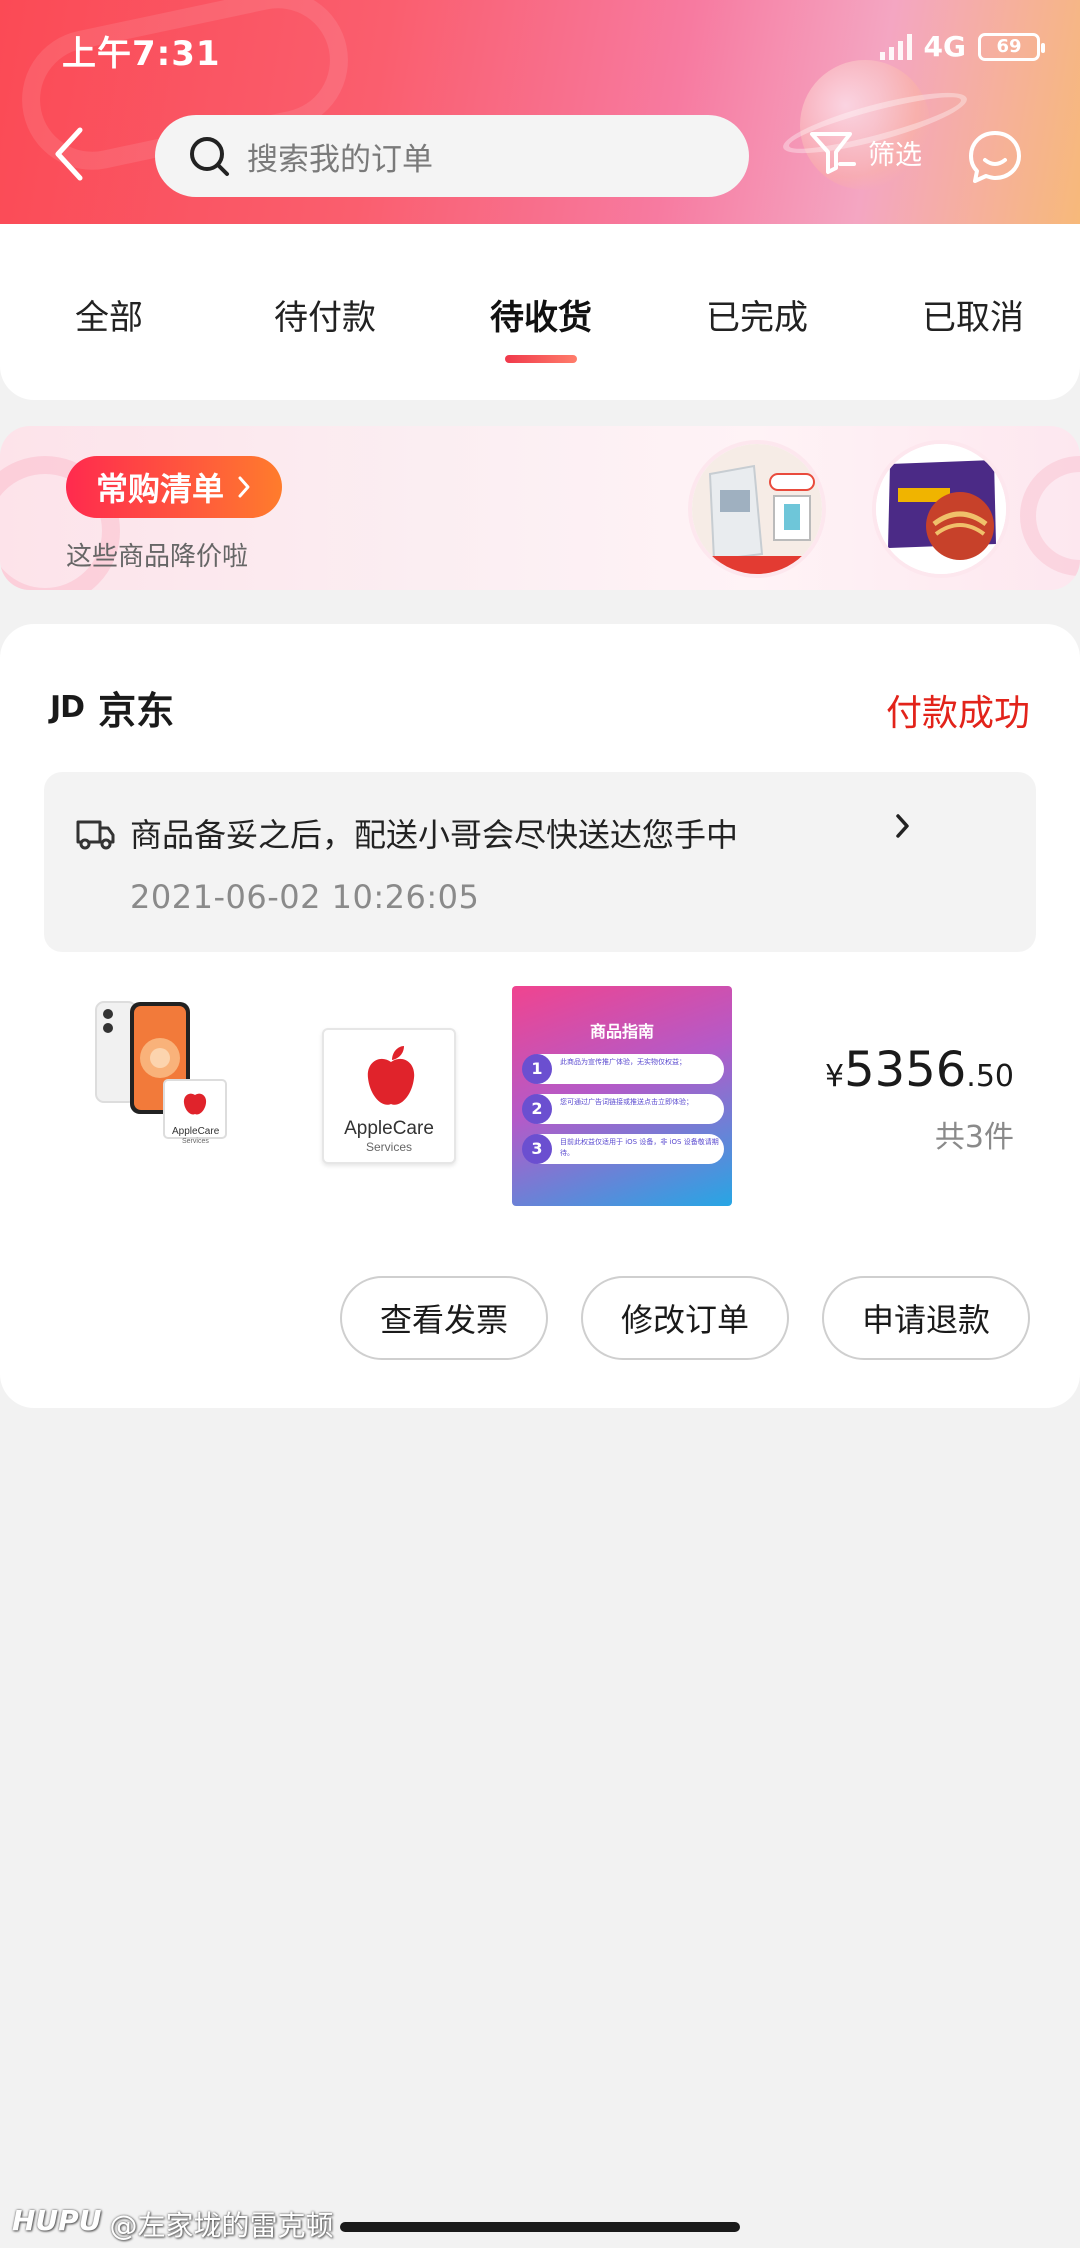 The width and height of the screenshot is (1080, 2248). Describe the element at coordinates (196, 1131) in the screenshot. I see `applecare-badge-label: AppleCare` at that location.